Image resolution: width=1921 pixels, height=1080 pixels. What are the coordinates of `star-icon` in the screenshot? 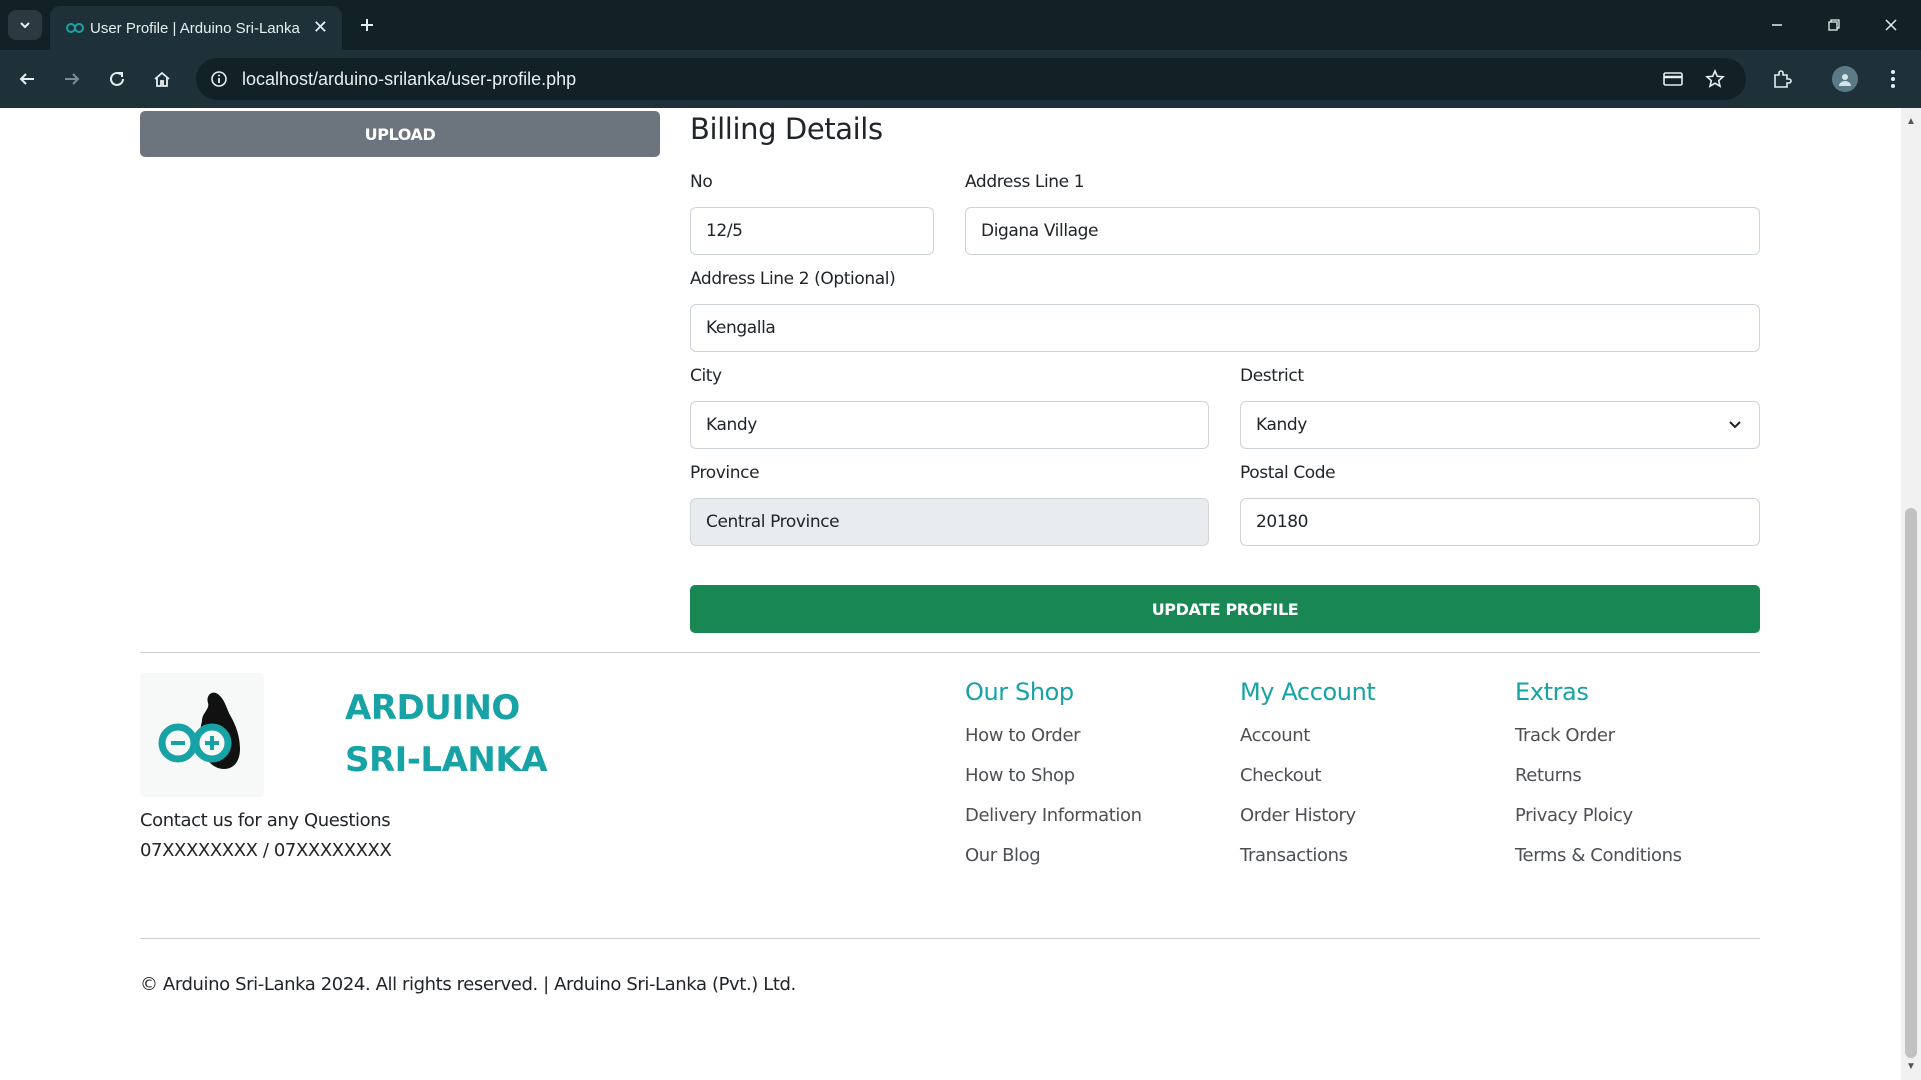 It's located at (1715, 78).